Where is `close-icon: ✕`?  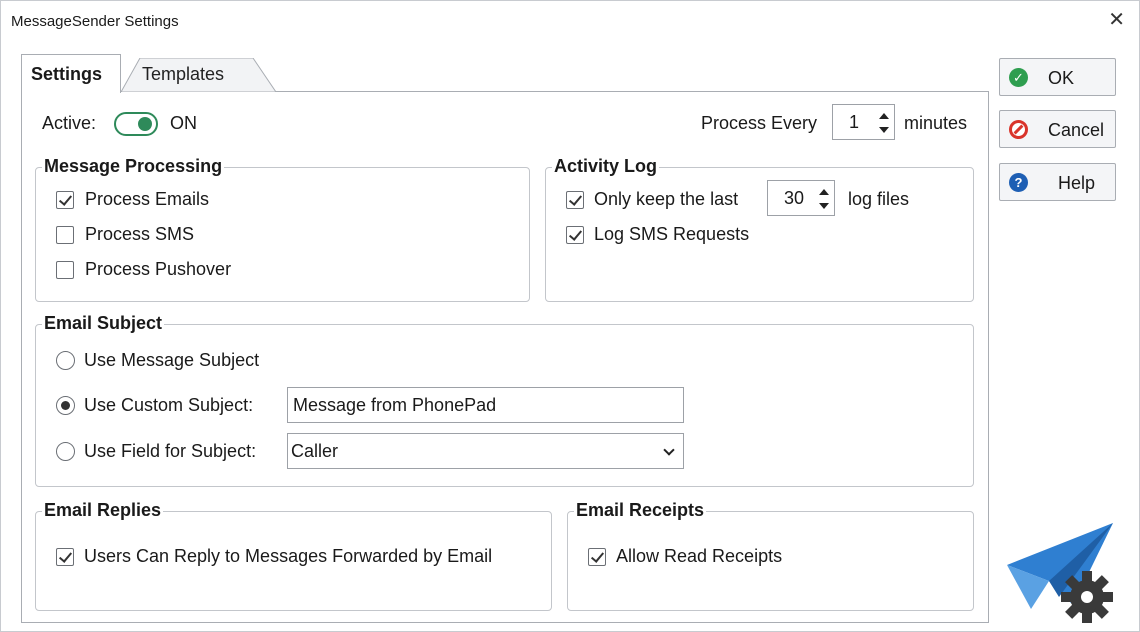
close-icon: ✕ is located at coordinates (1116, 20).